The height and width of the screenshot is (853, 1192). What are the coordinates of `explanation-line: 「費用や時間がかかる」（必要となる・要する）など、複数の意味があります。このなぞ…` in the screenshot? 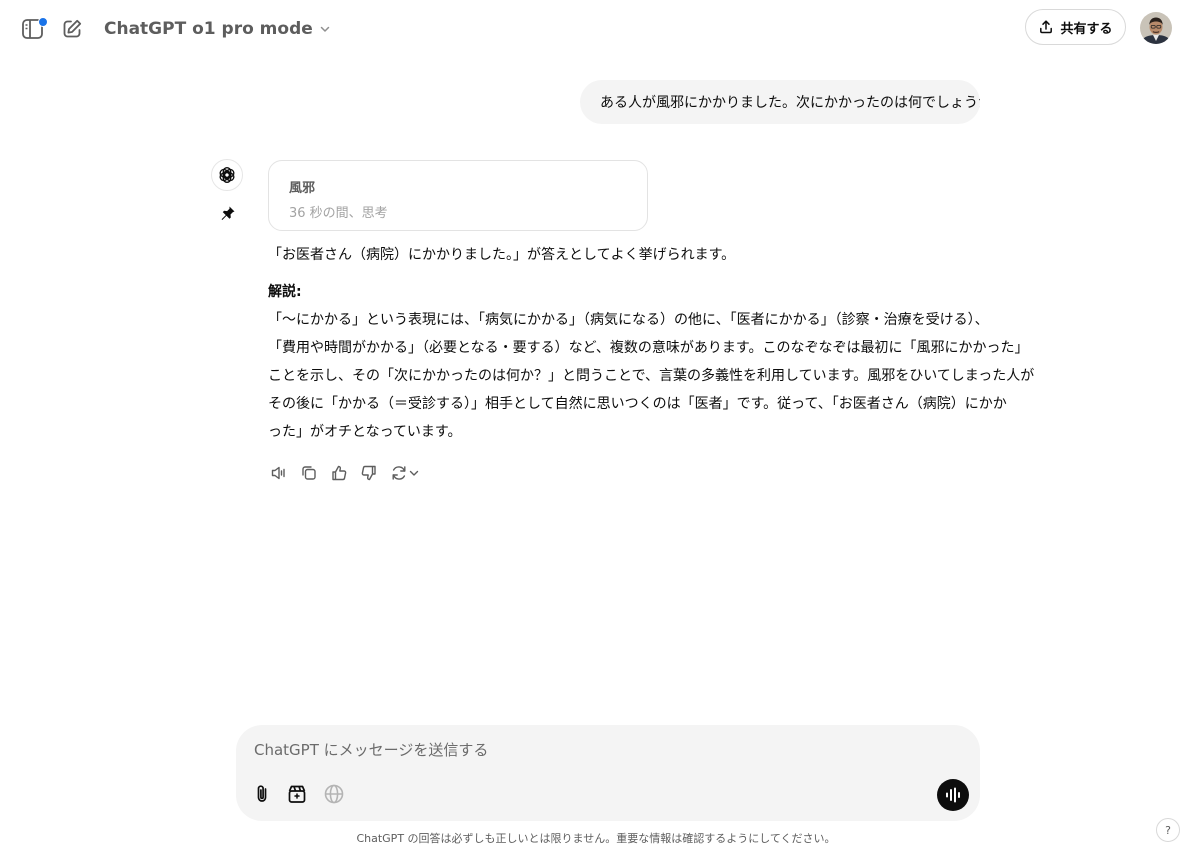 It's located at (648, 348).